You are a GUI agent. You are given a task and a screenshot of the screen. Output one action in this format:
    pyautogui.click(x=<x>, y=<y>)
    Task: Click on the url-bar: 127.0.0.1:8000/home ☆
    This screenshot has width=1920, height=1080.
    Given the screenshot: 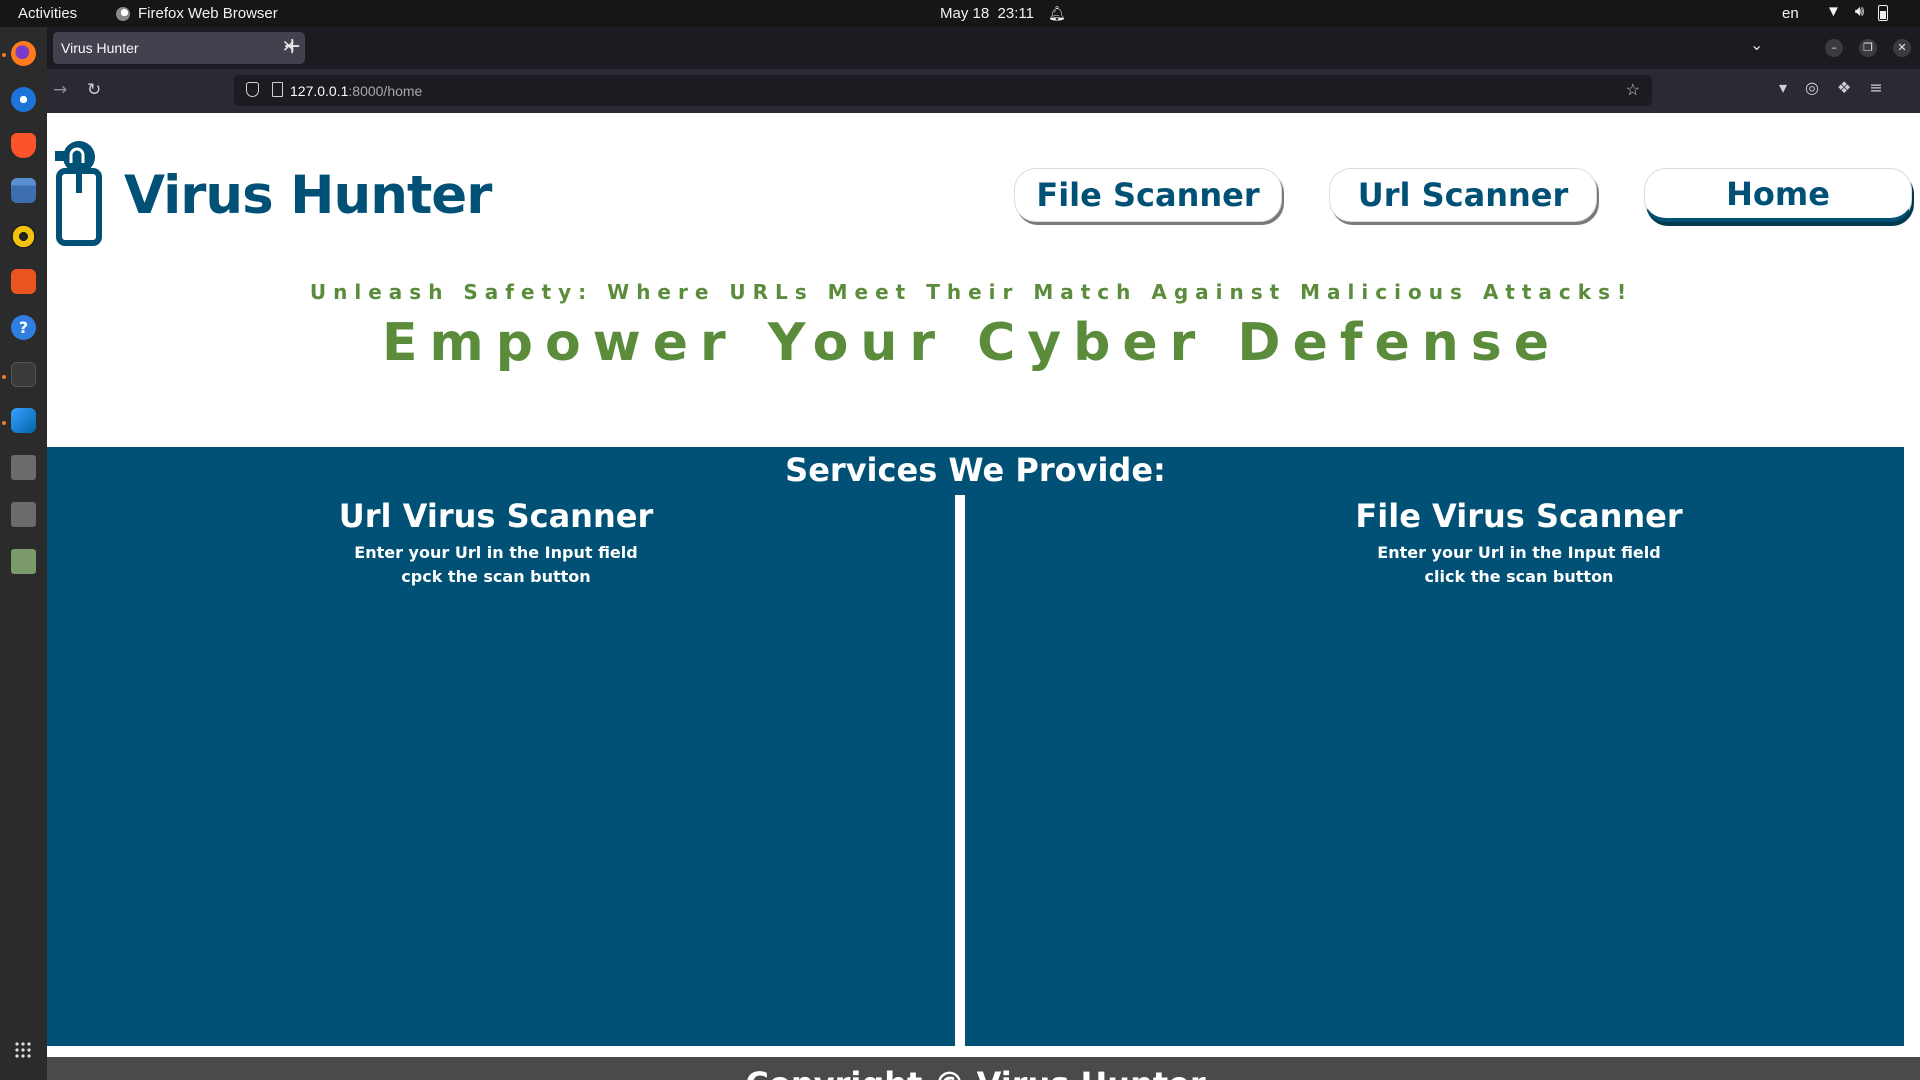 What is the action you would take?
    pyautogui.click(x=943, y=90)
    